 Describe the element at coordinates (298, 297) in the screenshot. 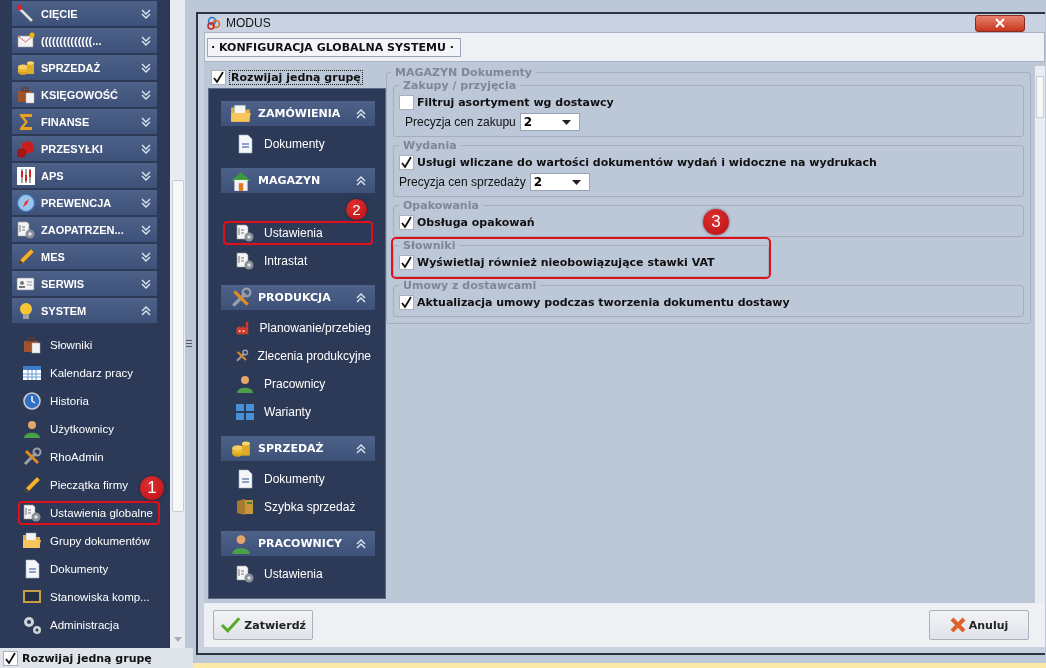

I see `nav-group-header: PRODUKCJA` at that location.